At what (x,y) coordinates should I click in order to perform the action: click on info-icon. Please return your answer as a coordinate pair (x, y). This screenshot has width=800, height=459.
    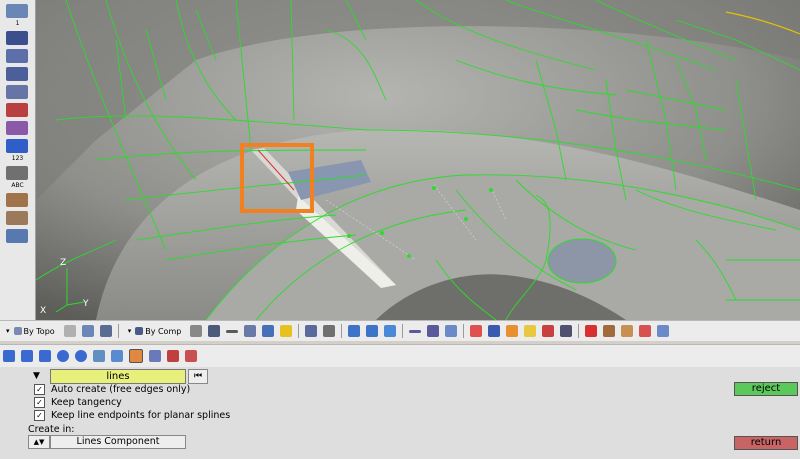
    Looking at the image, I should click on (17, 146).